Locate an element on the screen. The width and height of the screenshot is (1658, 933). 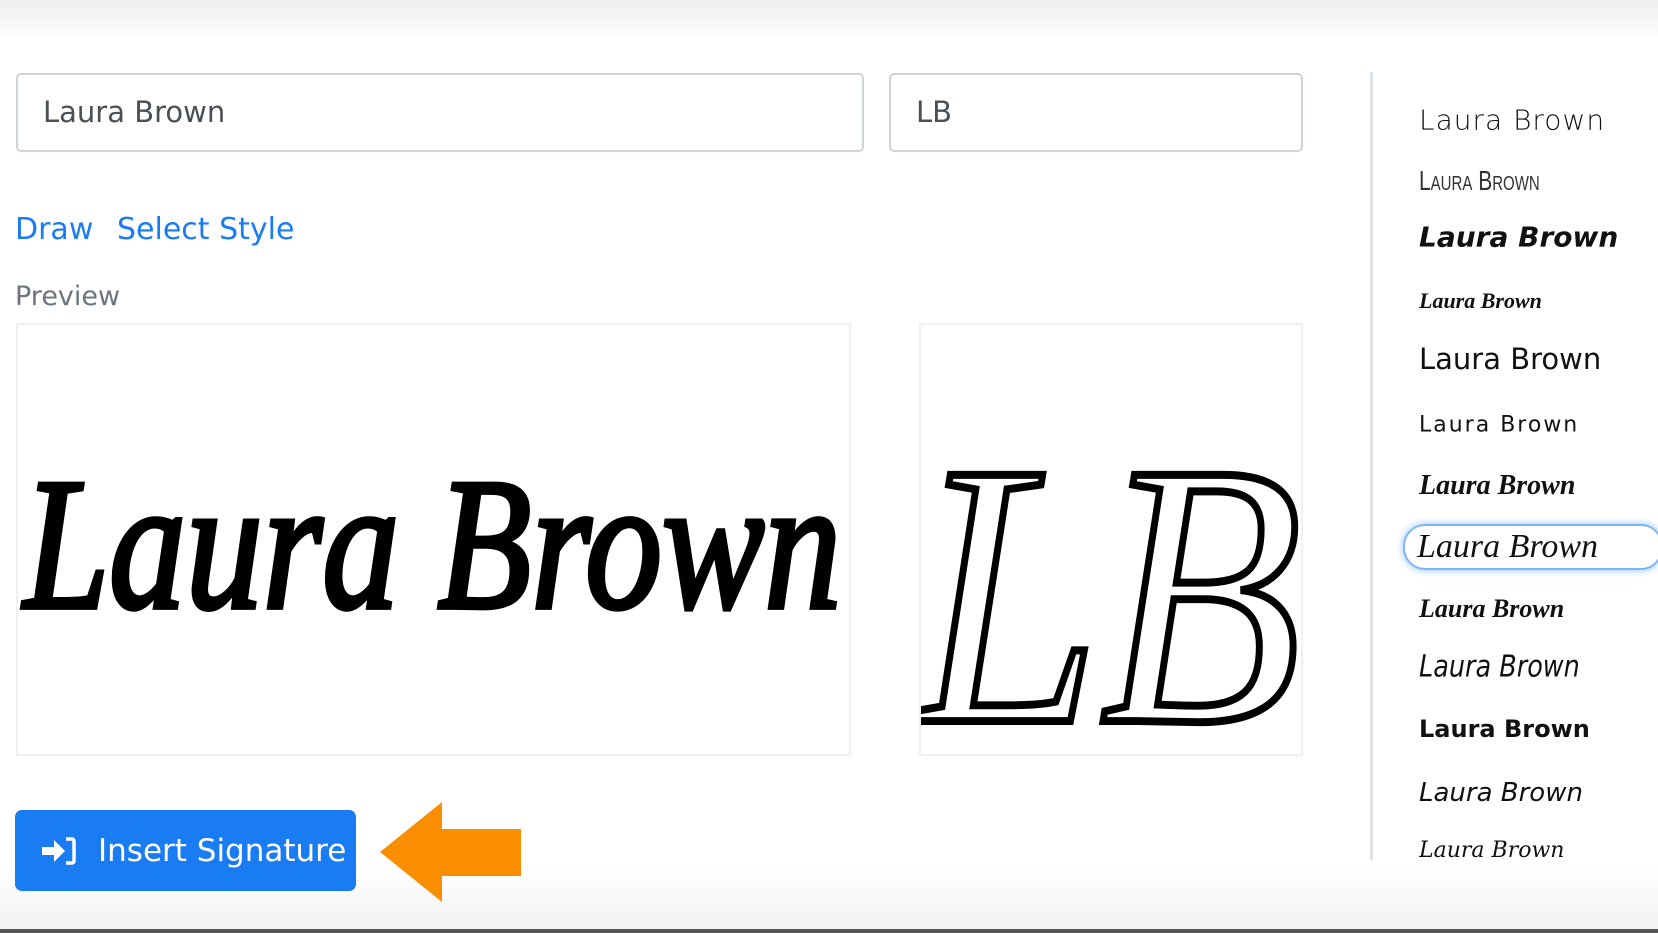
initials-input: LB is located at coordinates (1096, 112).